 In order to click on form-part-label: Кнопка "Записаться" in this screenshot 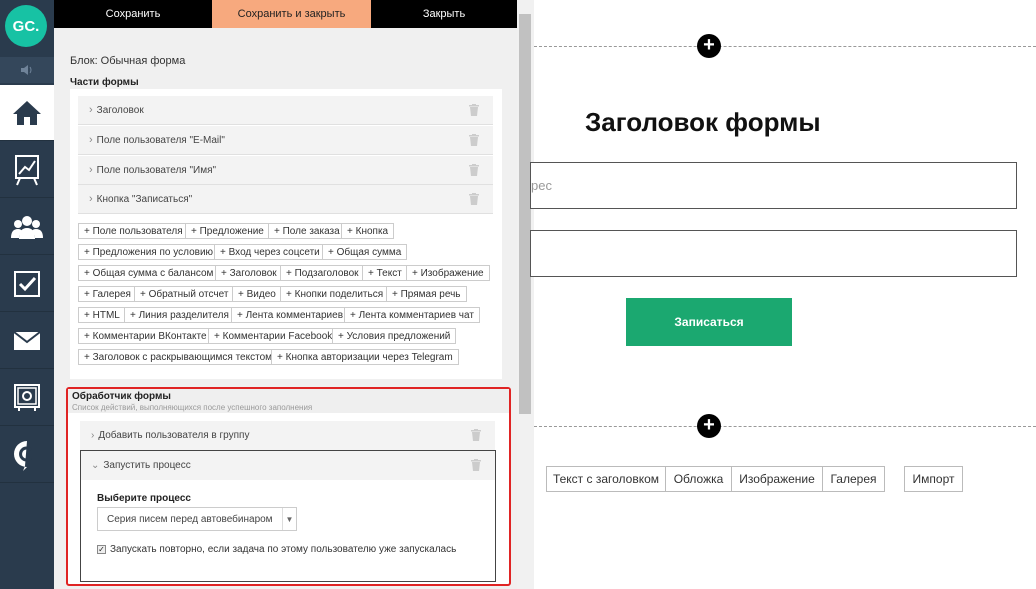, I will do `click(144, 199)`.